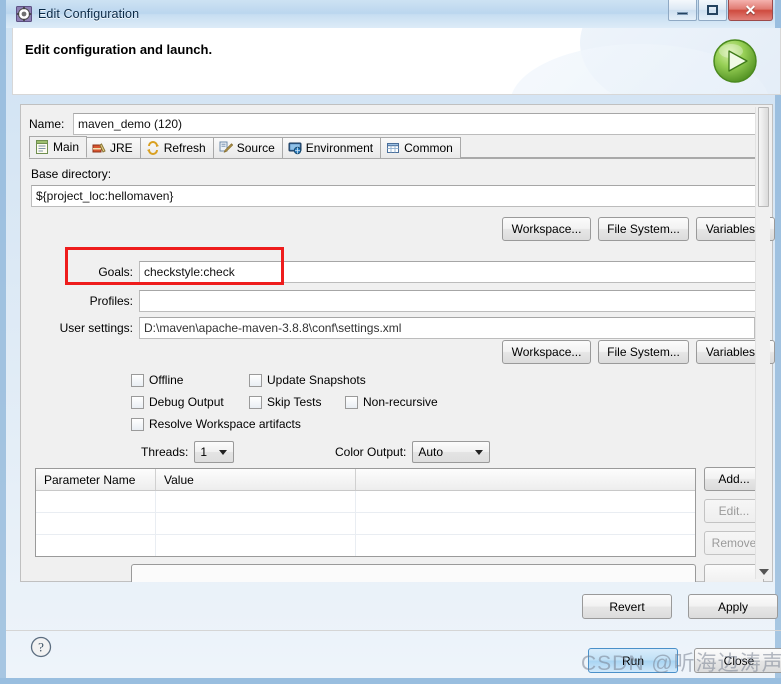  I want to click on color-output-value: Auto, so click(431, 452).